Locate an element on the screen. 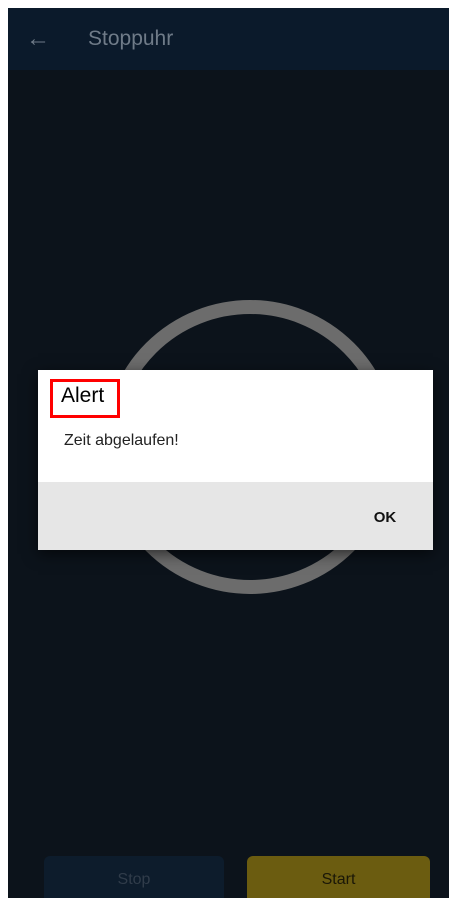  page-title: Stoppuhr is located at coordinates (131, 38).